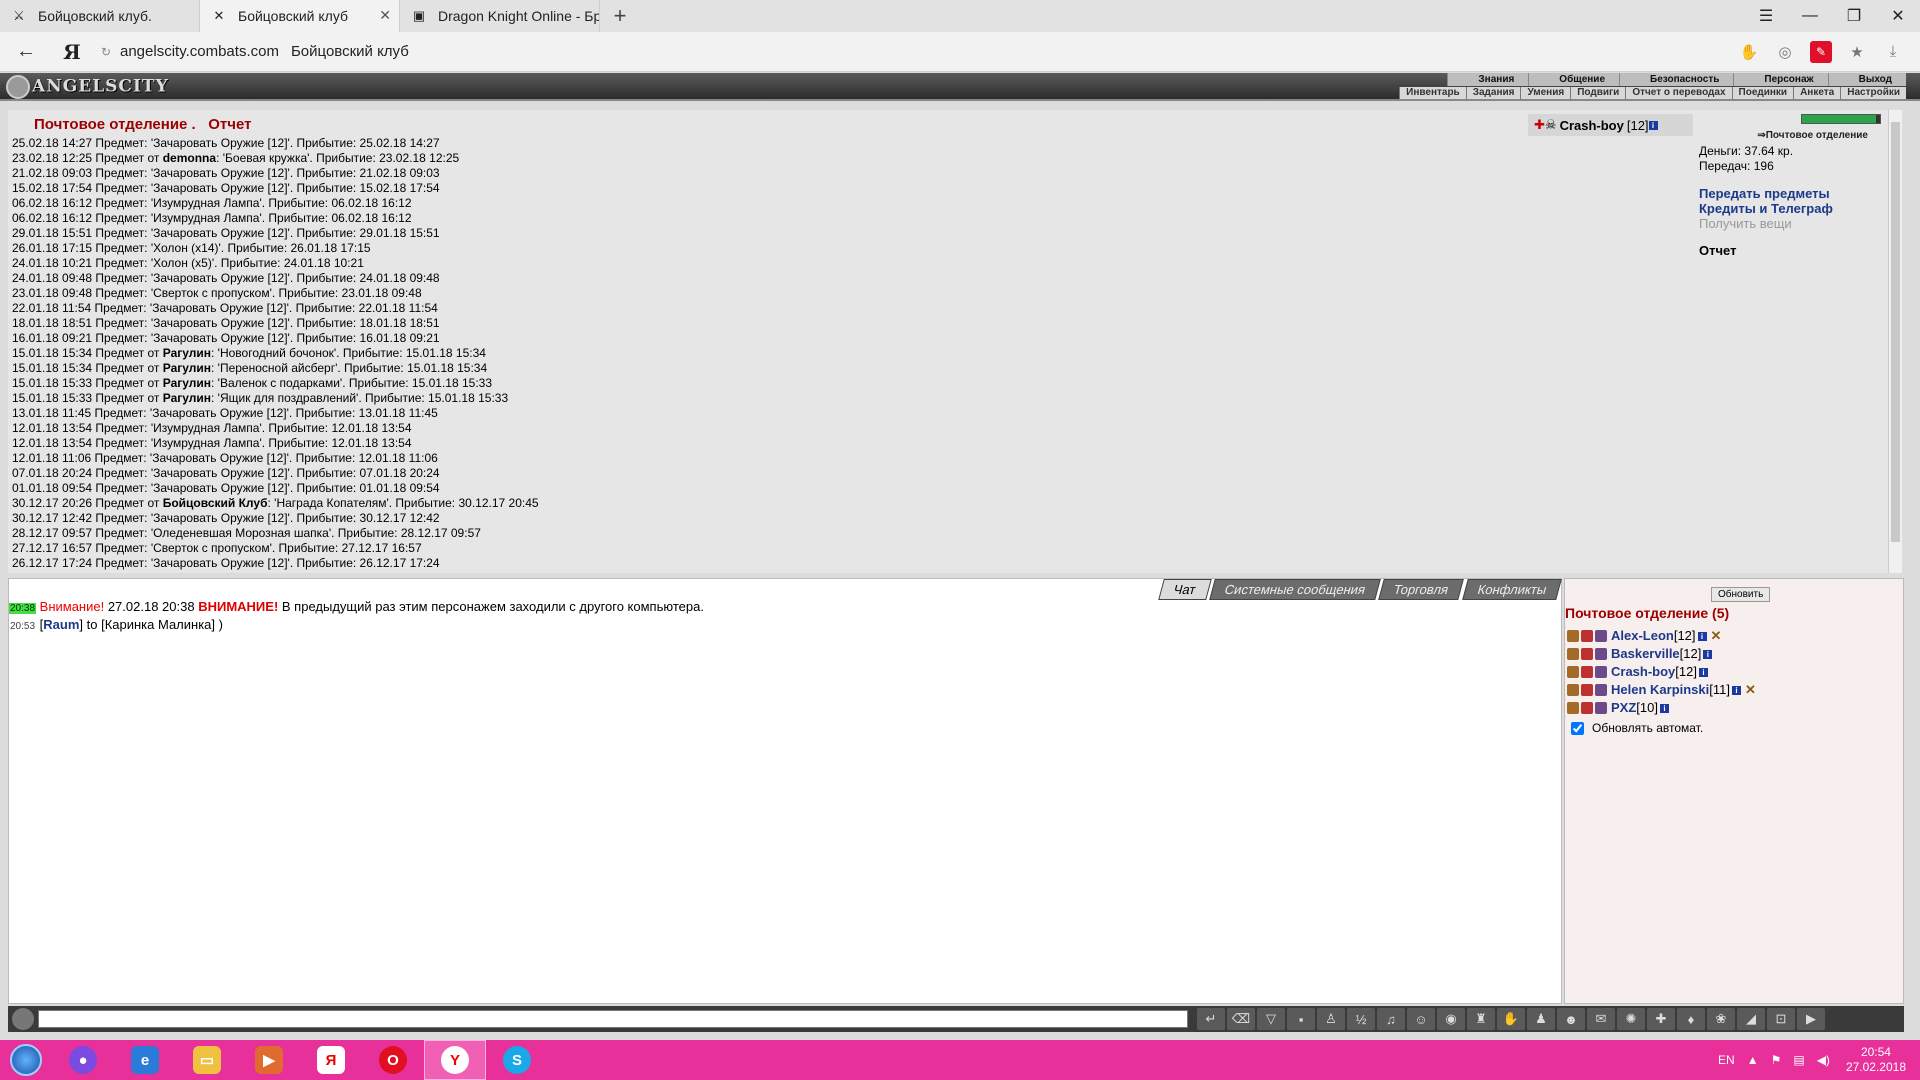 Image resolution: width=1920 pixels, height=1080 pixels. What do you see at coordinates (1571, 1019) in the screenshot?
I see `mask-icon: ☻` at bounding box center [1571, 1019].